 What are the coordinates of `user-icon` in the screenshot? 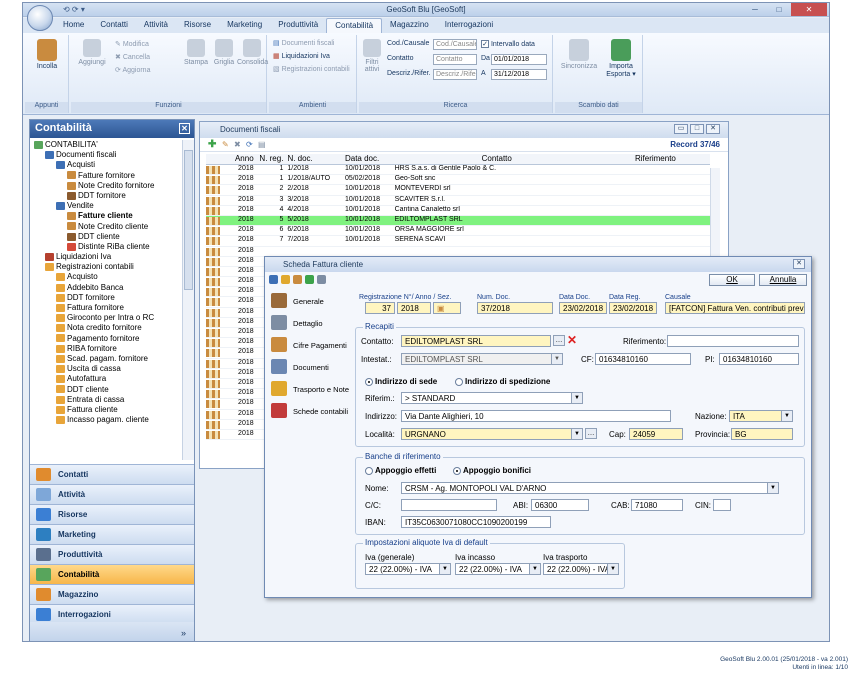 It's located at (309, 279).